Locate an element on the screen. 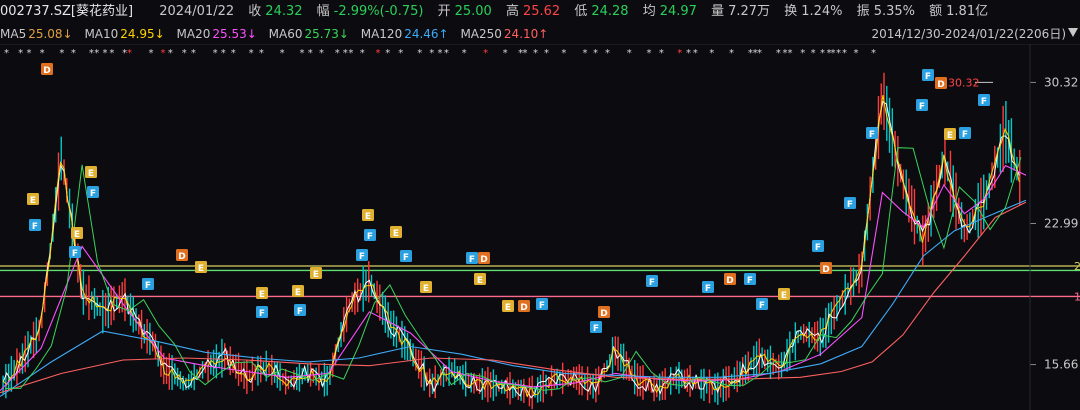 The width and height of the screenshot is (1080, 410). y-tick-label: 22.99 is located at coordinates (1061, 223).